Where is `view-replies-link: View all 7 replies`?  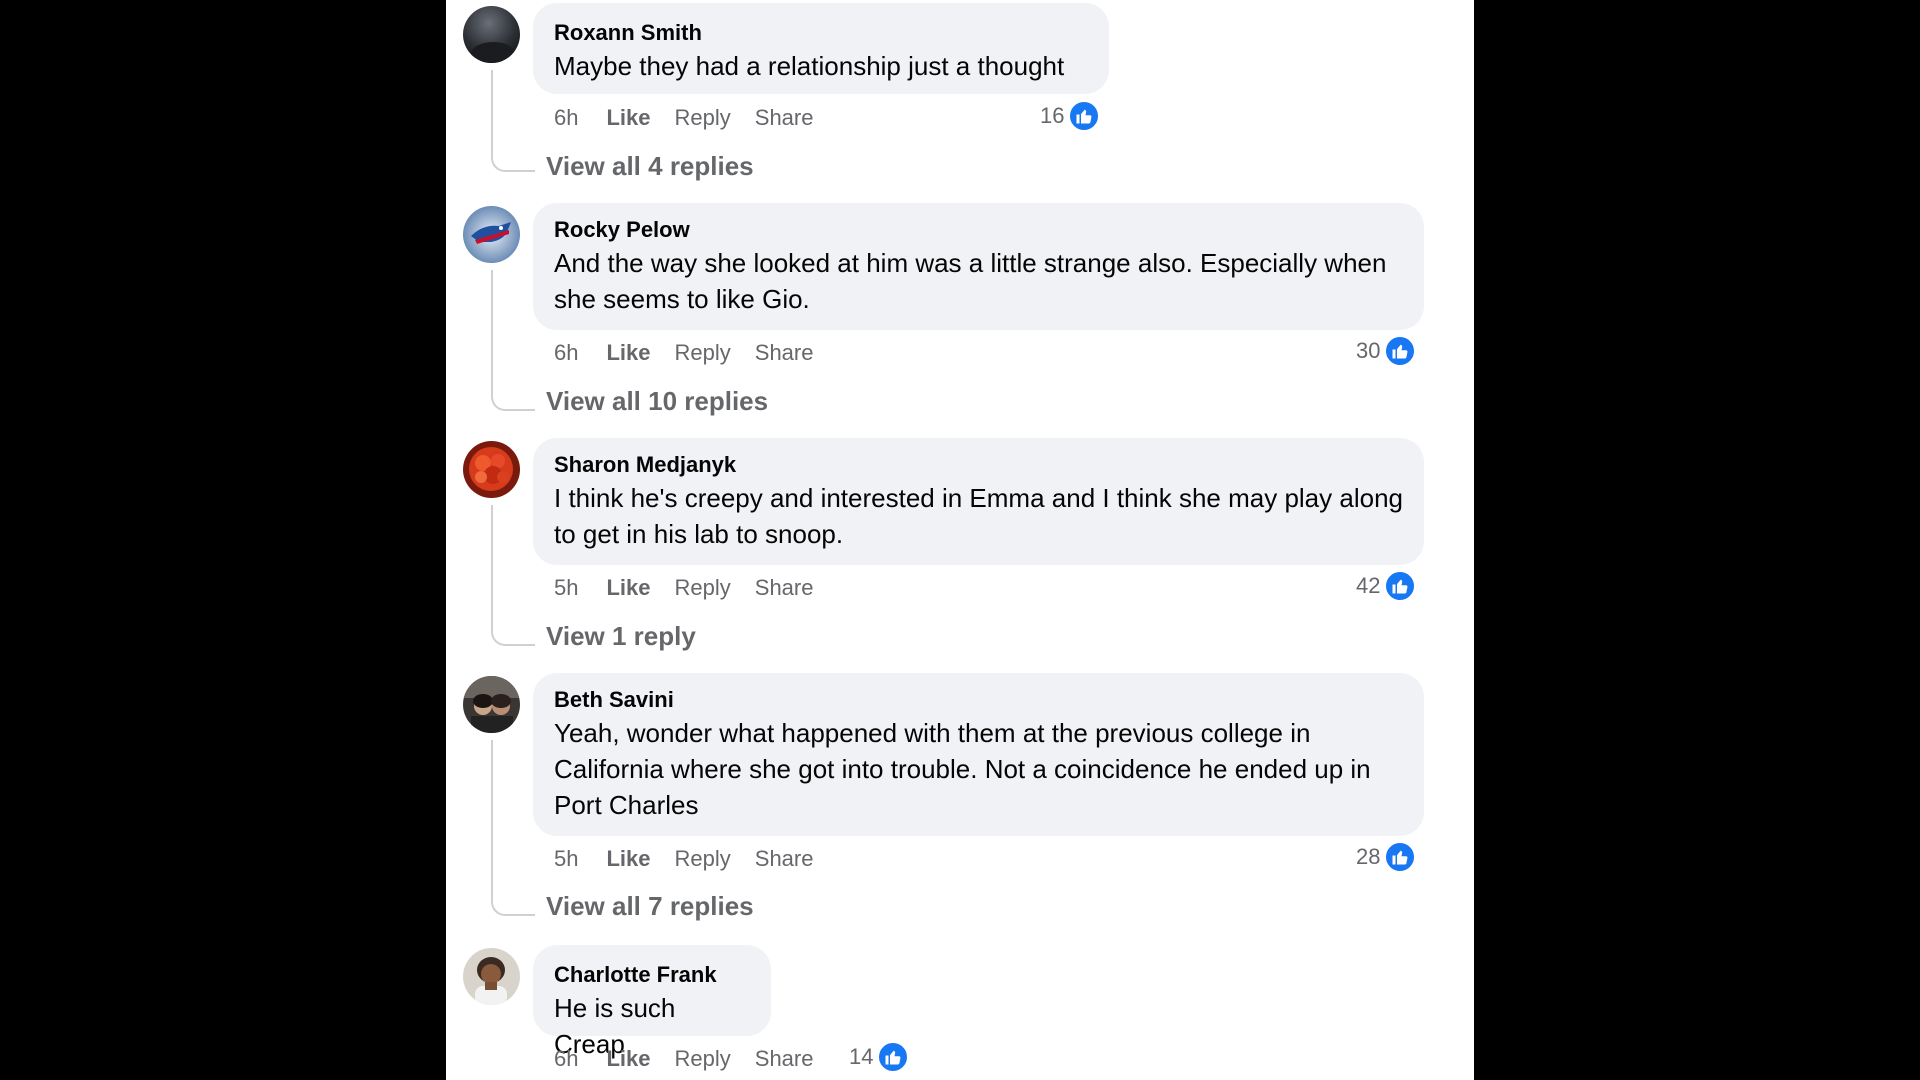
view-replies-link: View all 7 replies is located at coordinates (650, 906).